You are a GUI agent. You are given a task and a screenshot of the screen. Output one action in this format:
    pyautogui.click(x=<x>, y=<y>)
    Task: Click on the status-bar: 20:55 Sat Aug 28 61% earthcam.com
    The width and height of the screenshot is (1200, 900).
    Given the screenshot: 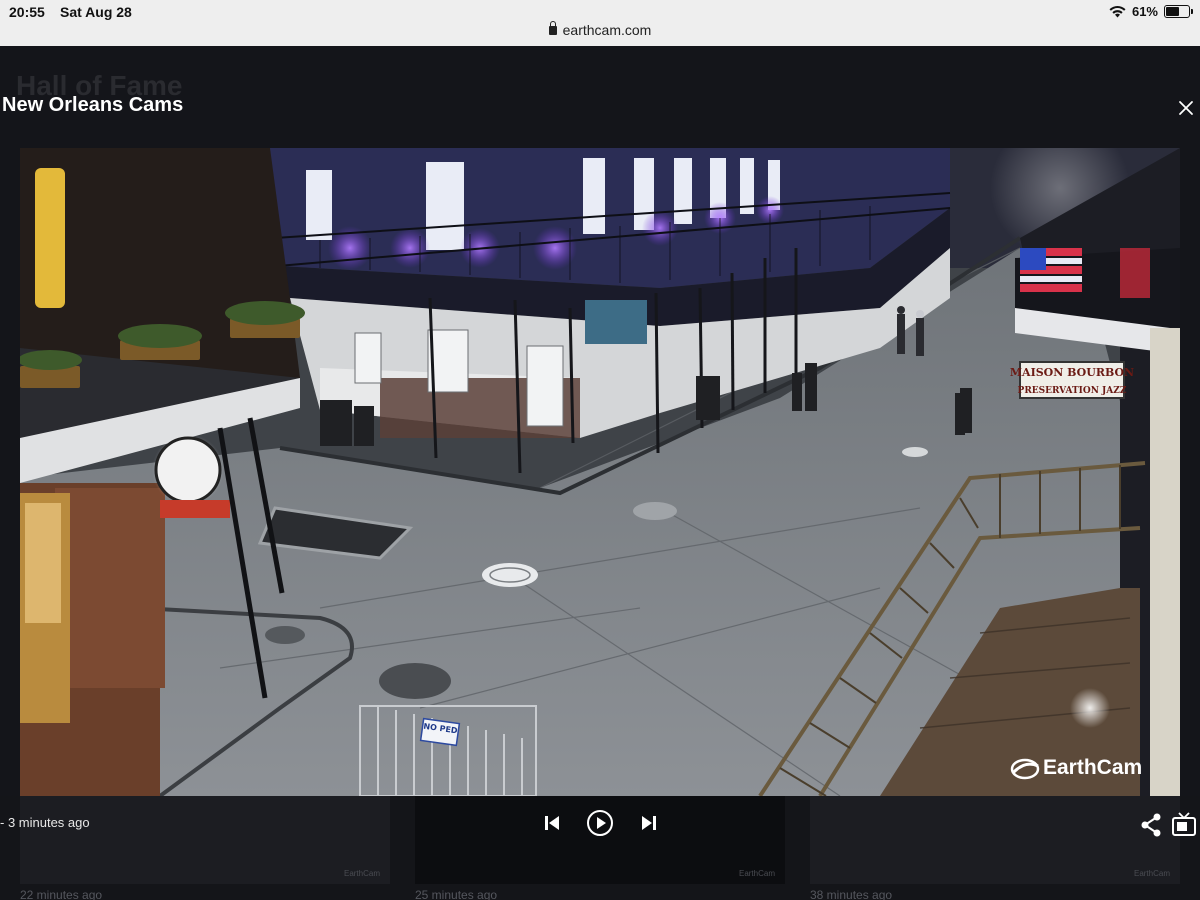 What is the action you would take?
    pyautogui.click(x=600, y=23)
    